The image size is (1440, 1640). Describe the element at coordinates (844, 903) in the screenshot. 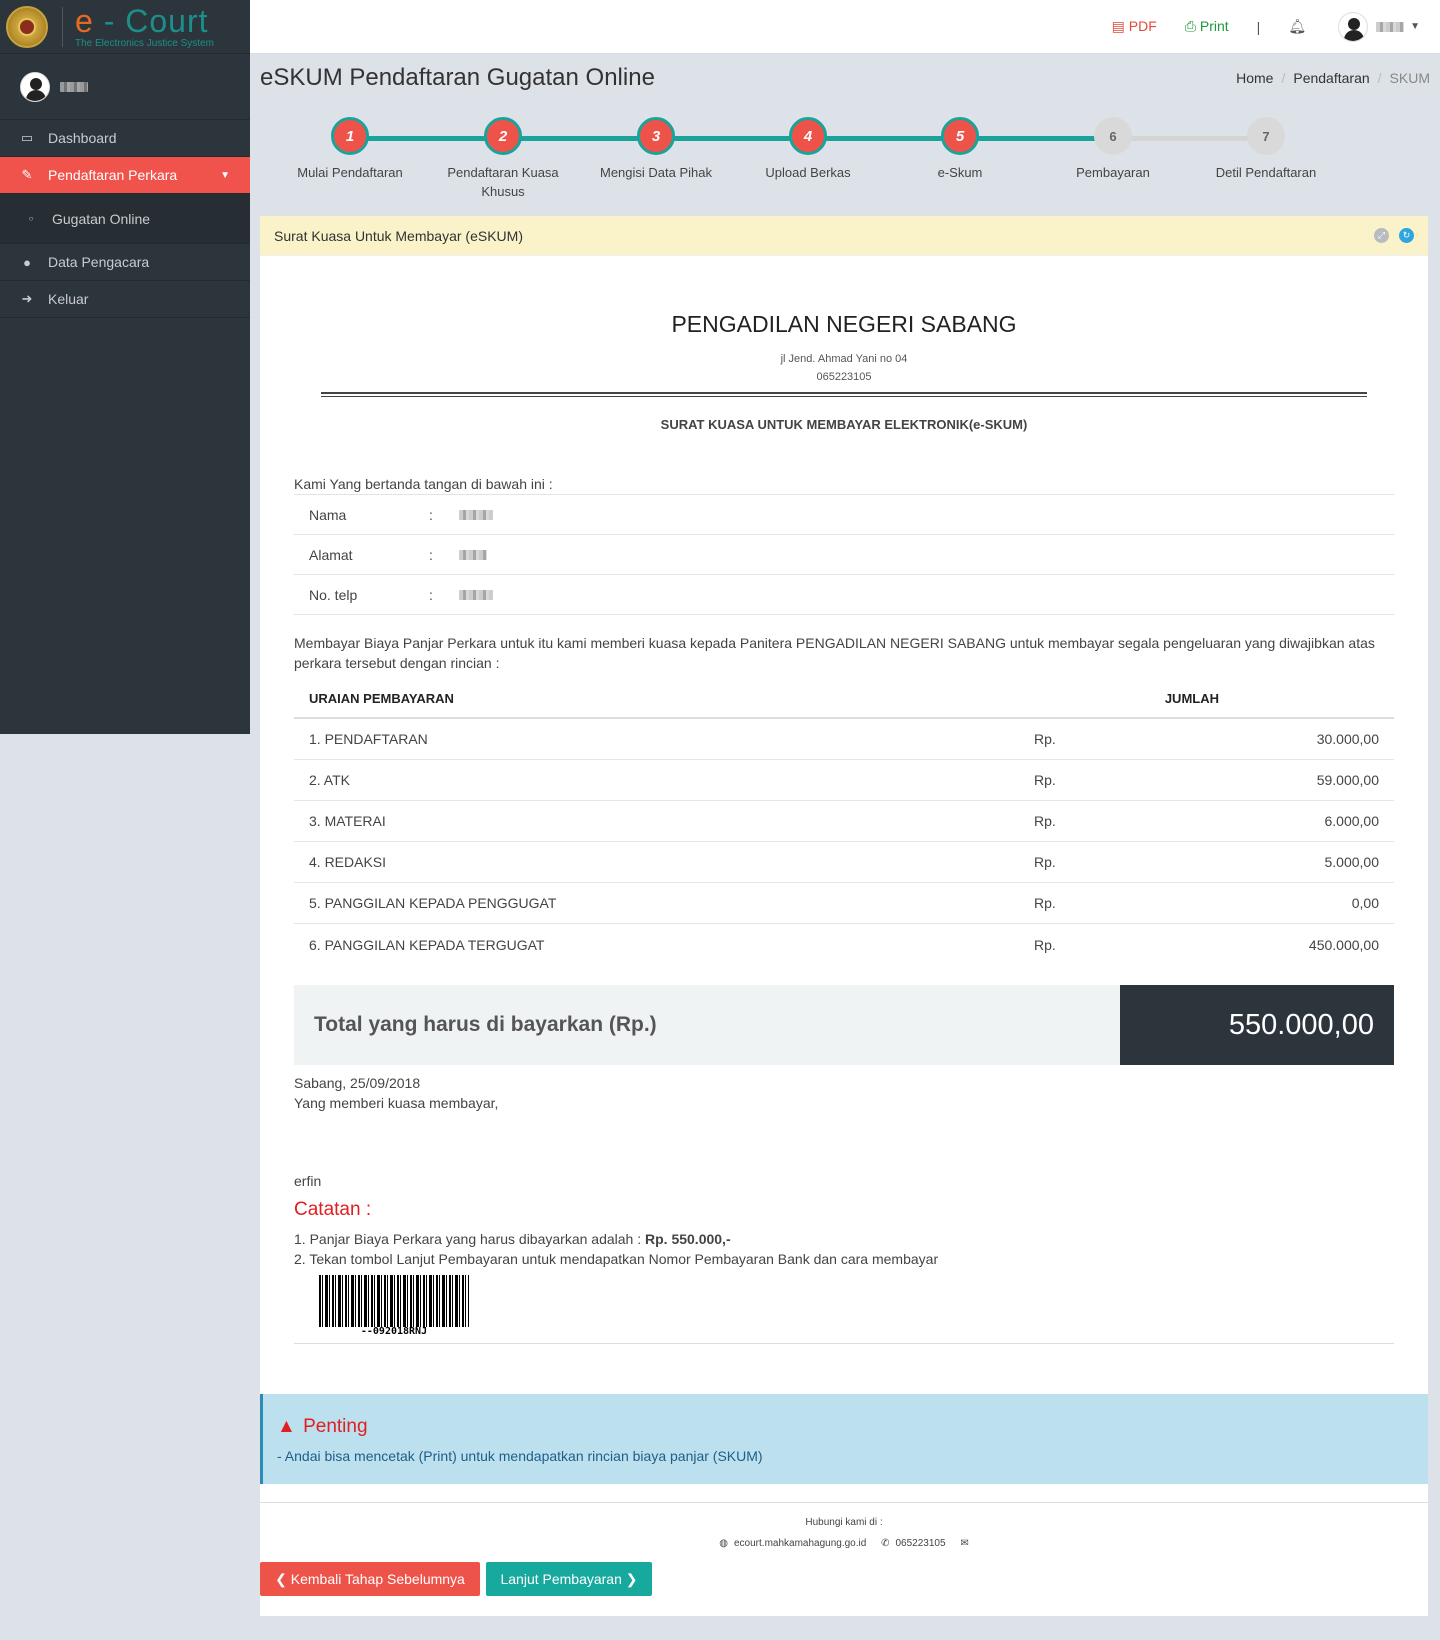

I see `fee-row: 5. PANGGILAN KEPADA PENGGUGAT Rp. 0,00` at that location.